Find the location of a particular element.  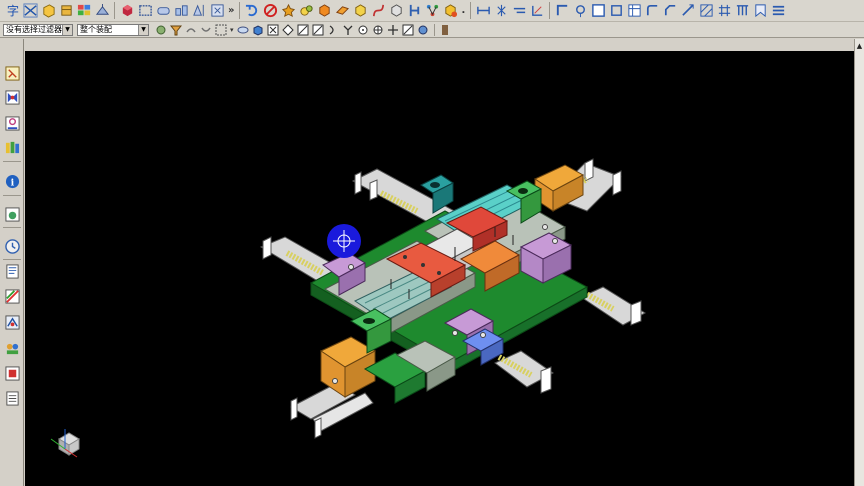

filter-icon is located at coordinates (175, 29).